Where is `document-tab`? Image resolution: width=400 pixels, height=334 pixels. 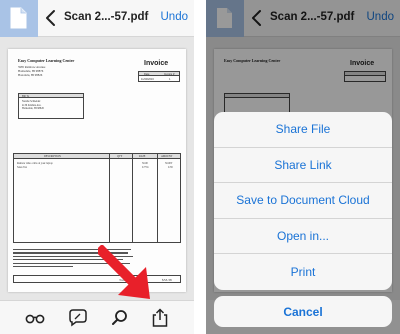 document-tab is located at coordinates (19, 18).